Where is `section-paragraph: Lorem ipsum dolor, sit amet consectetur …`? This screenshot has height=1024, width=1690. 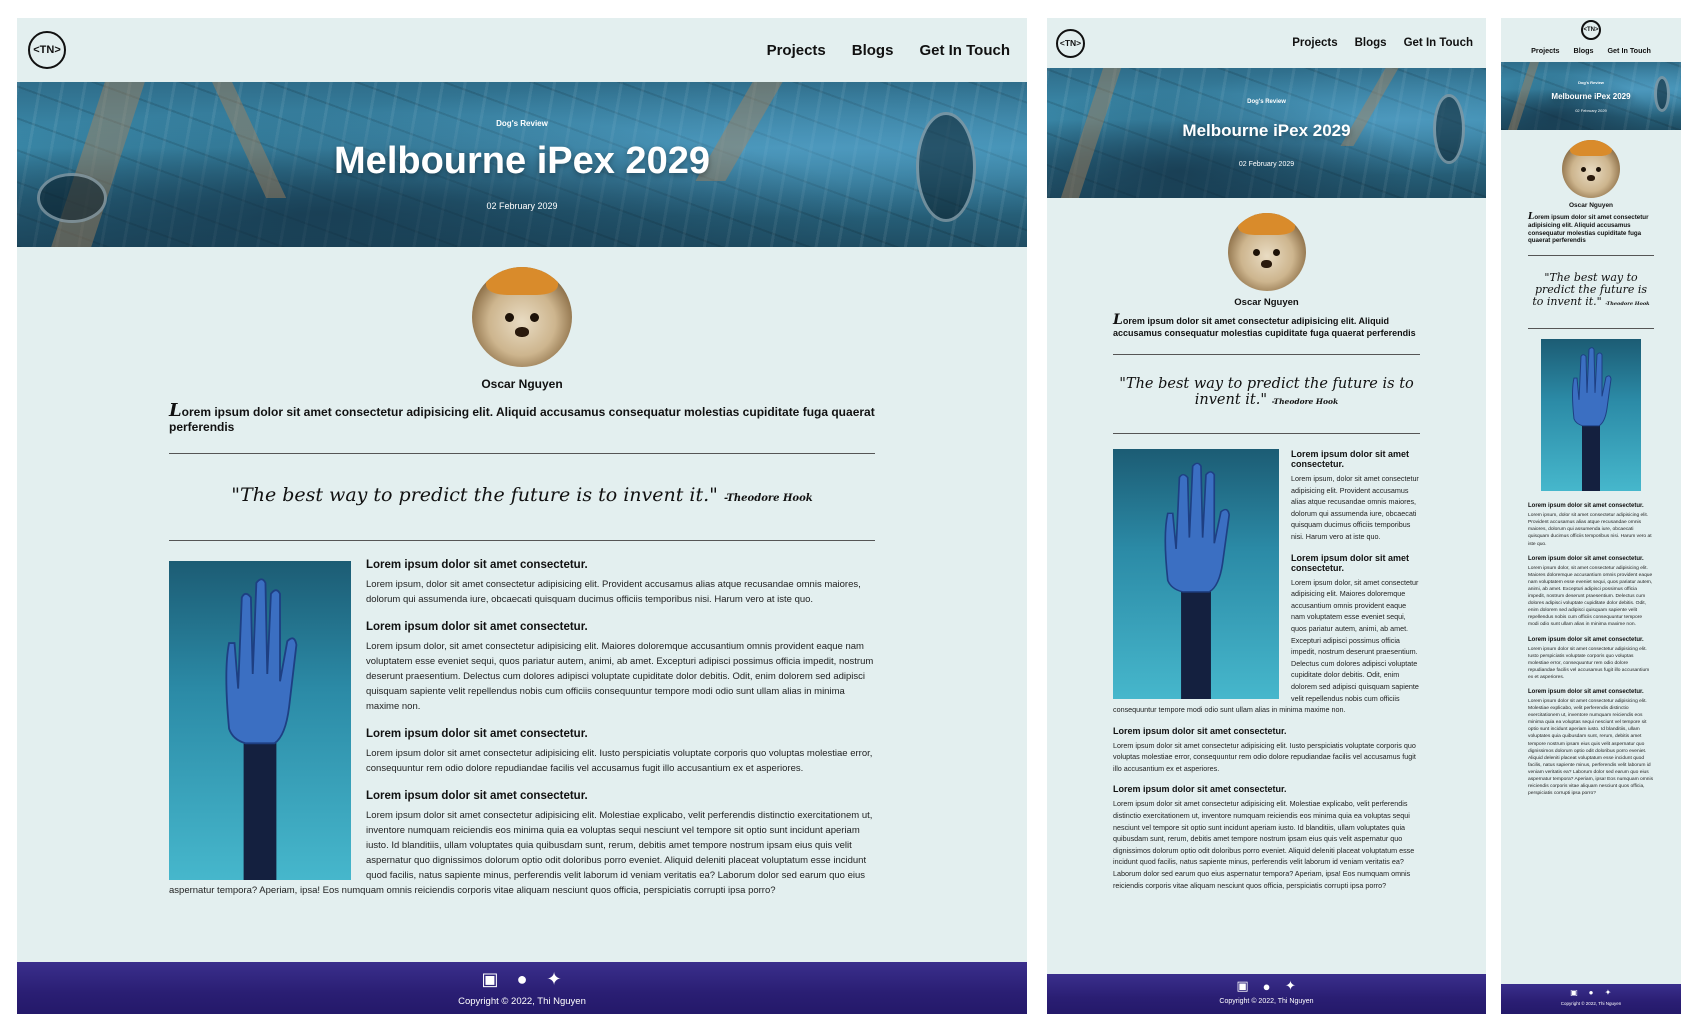 section-paragraph: Lorem ipsum dolor, sit amet consectetur … is located at coordinates (1590, 596).